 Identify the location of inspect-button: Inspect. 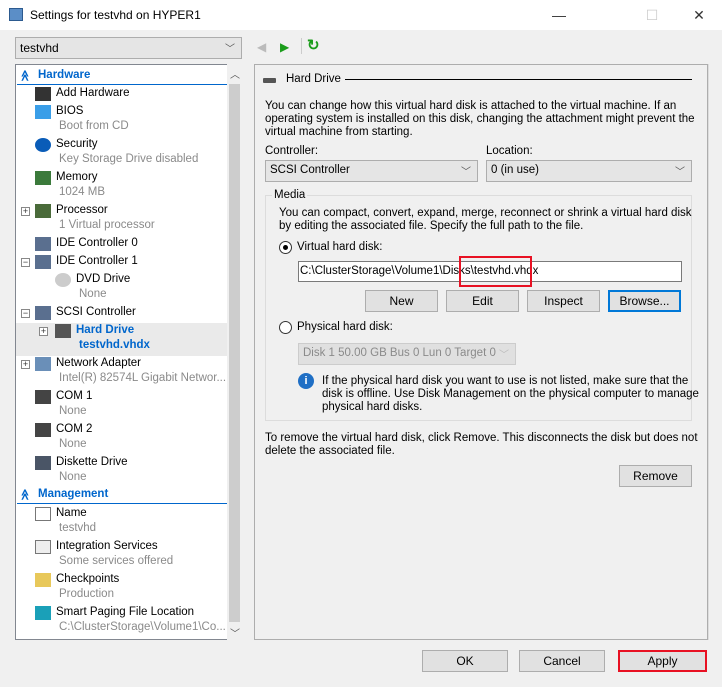
(563, 301).